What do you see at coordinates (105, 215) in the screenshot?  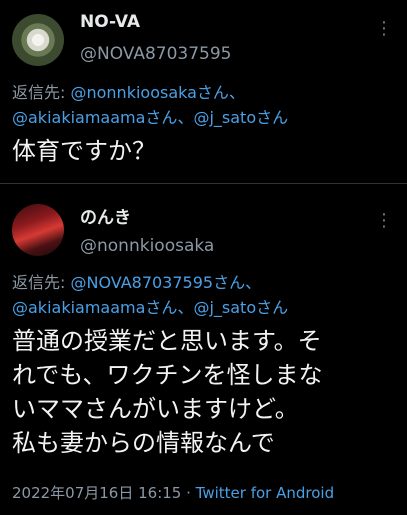 I see `author-name: のんき` at bounding box center [105, 215].